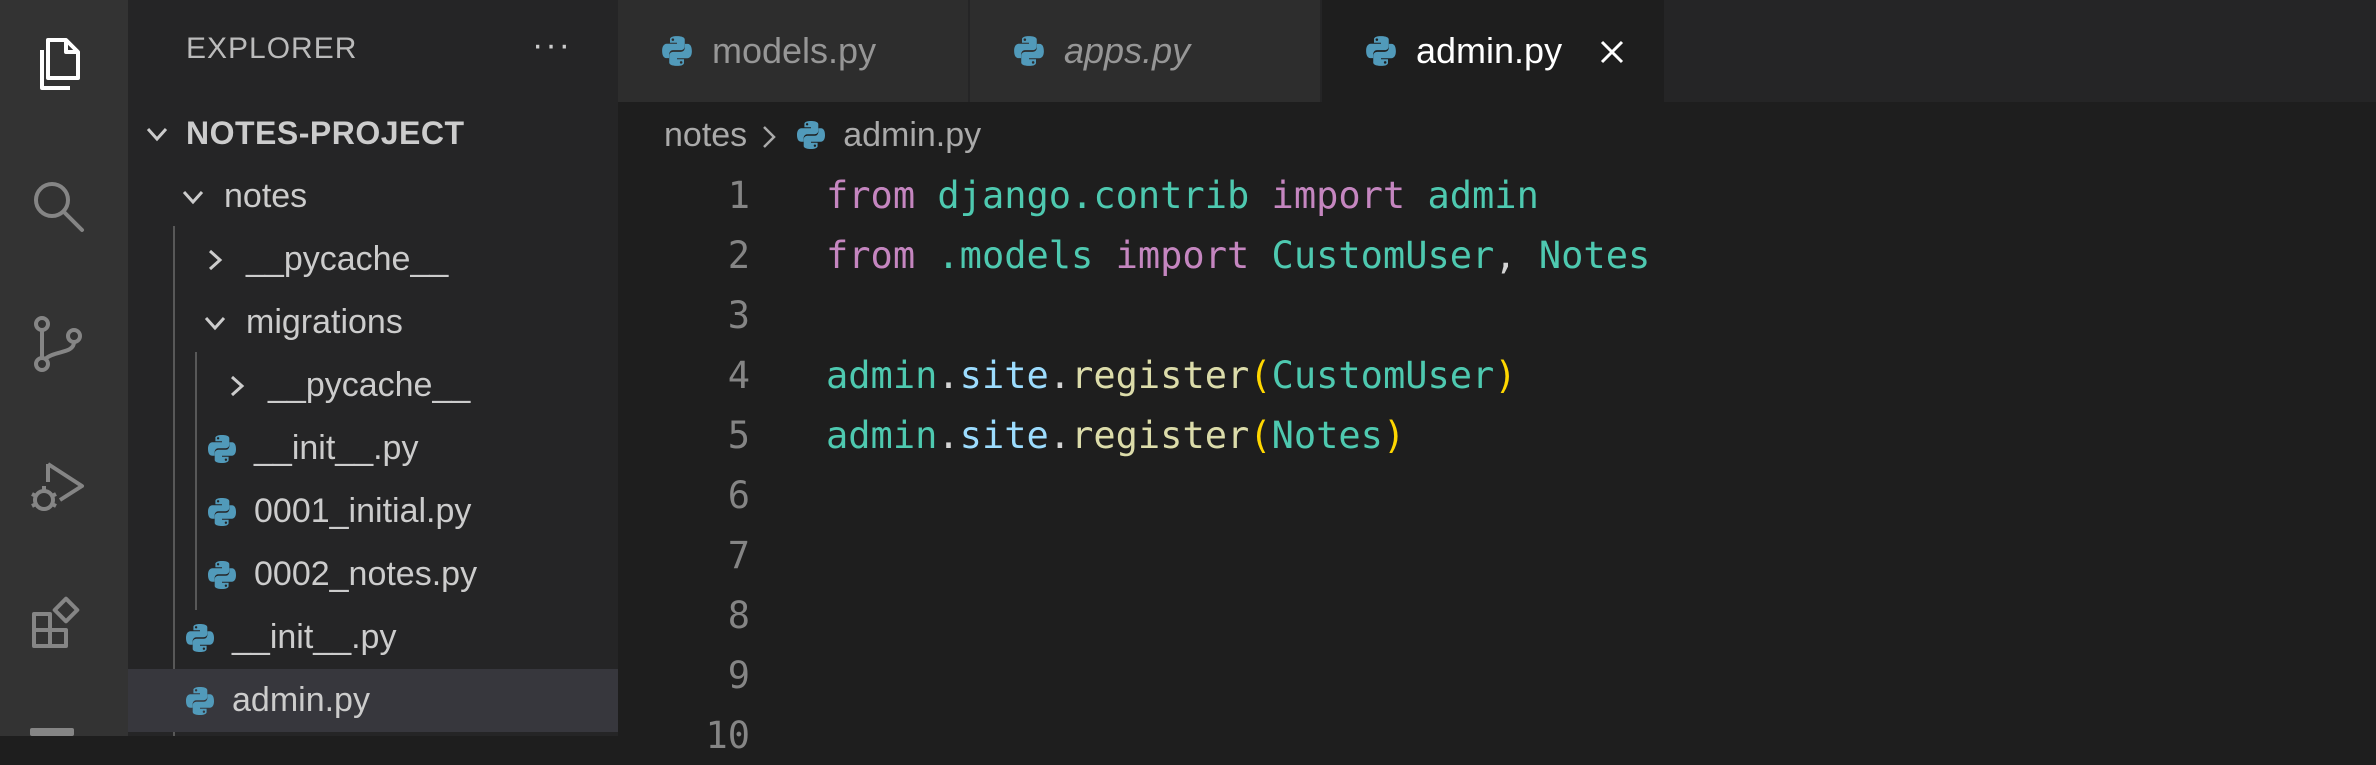  What do you see at coordinates (373, 133) in the screenshot?
I see `project-folder-row: NOTES-PROJECT` at bounding box center [373, 133].